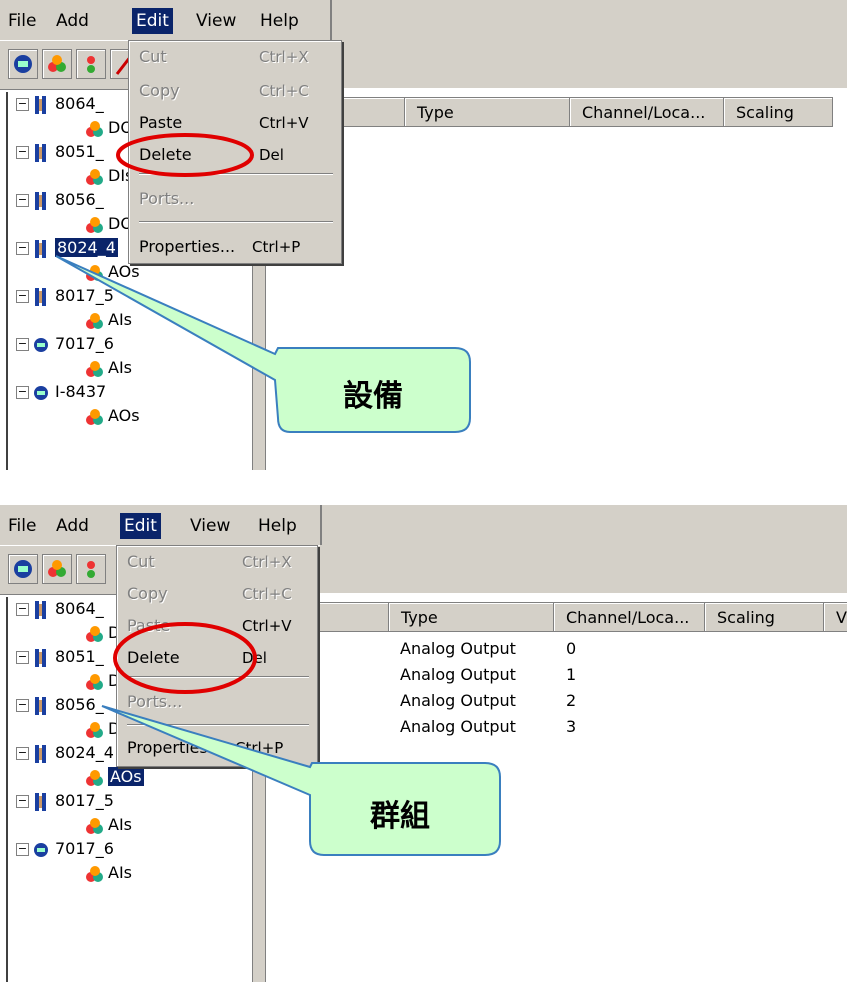 The height and width of the screenshot is (982, 847). Describe the element at coordinates (84, 848) in the screenshot. I see `device-label: 7017_6` at that location.